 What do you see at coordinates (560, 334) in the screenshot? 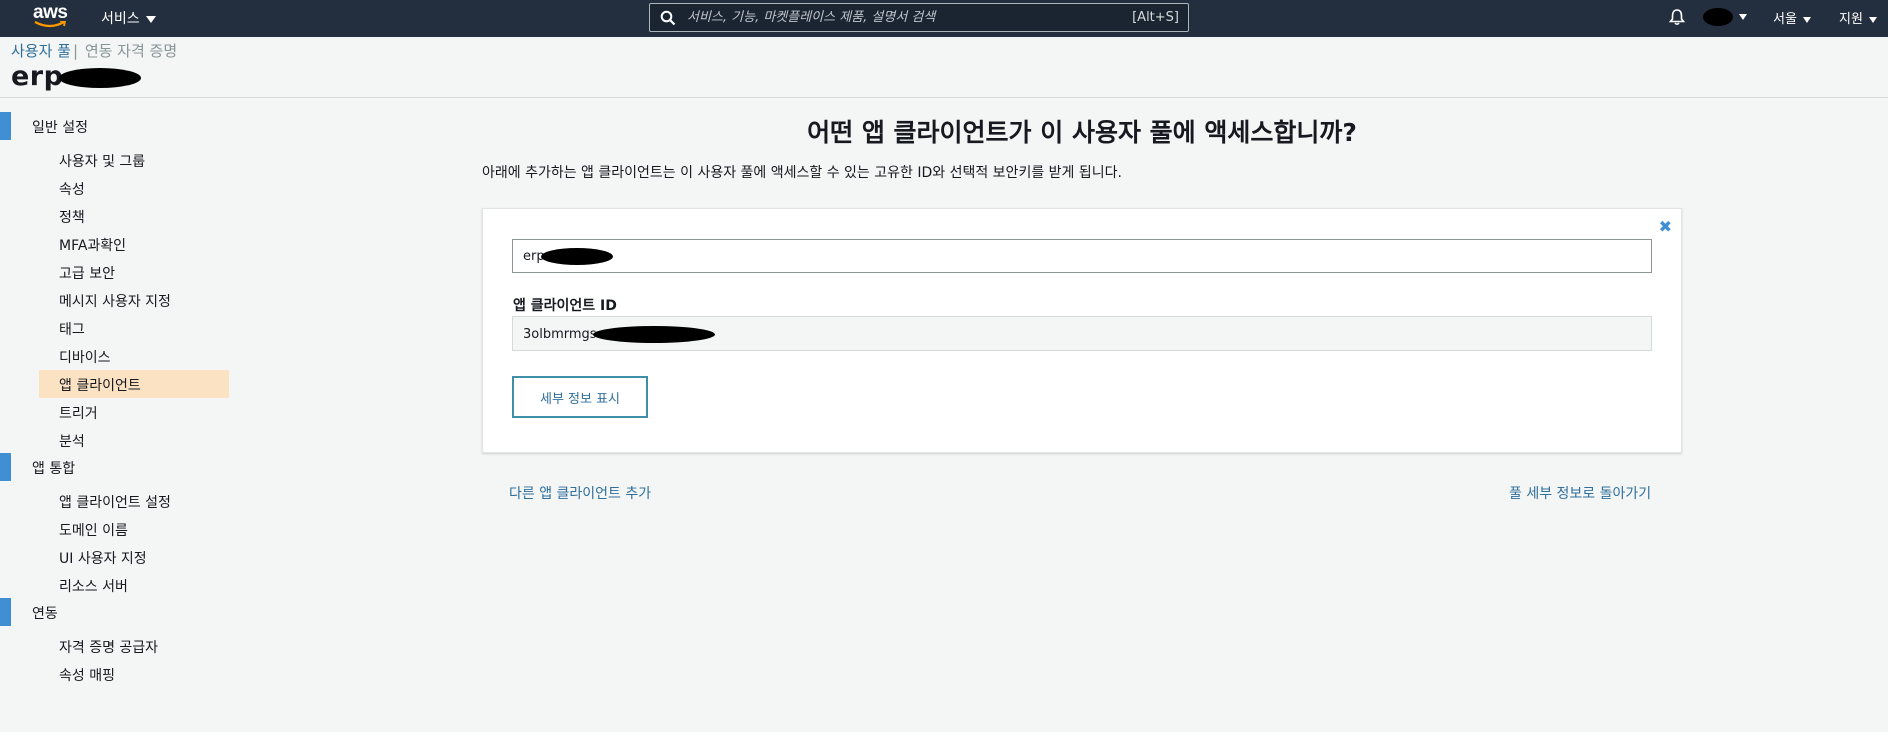
I see `app-client-id-value: 3olbmrmgs` at bounding box center [560, 334].